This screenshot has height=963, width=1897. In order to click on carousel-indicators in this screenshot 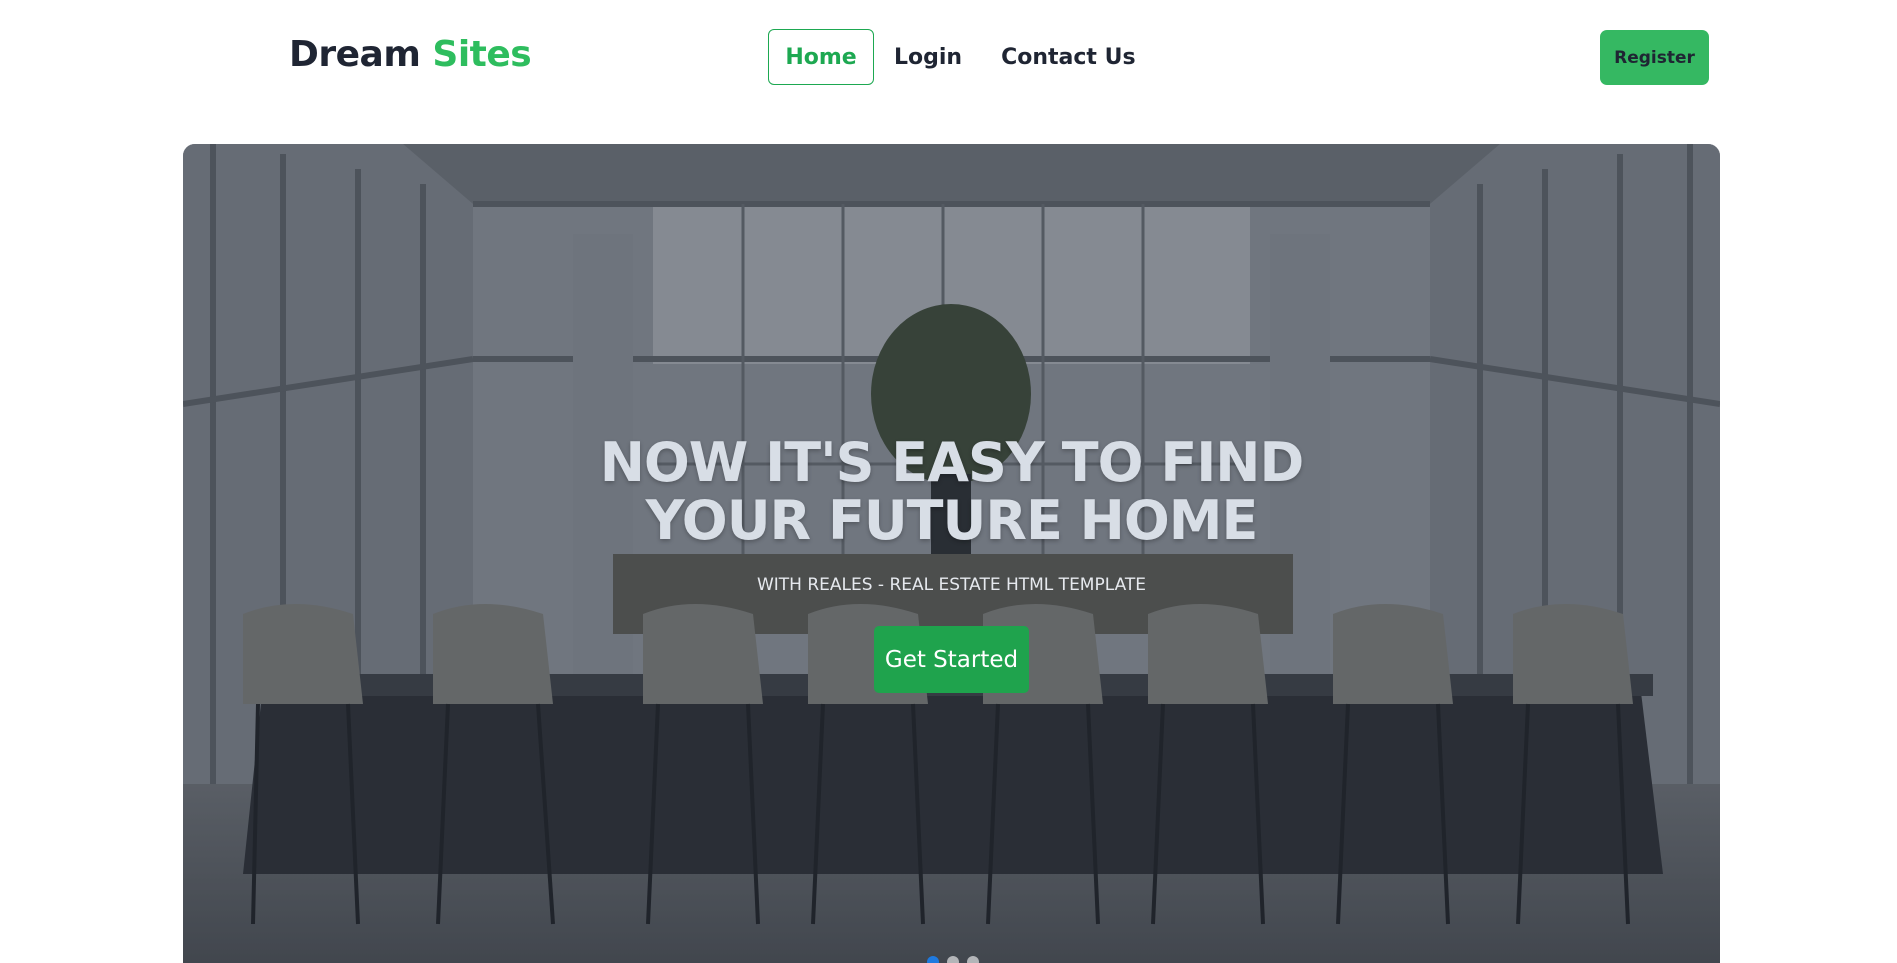, I will do `click(953, 959)`.